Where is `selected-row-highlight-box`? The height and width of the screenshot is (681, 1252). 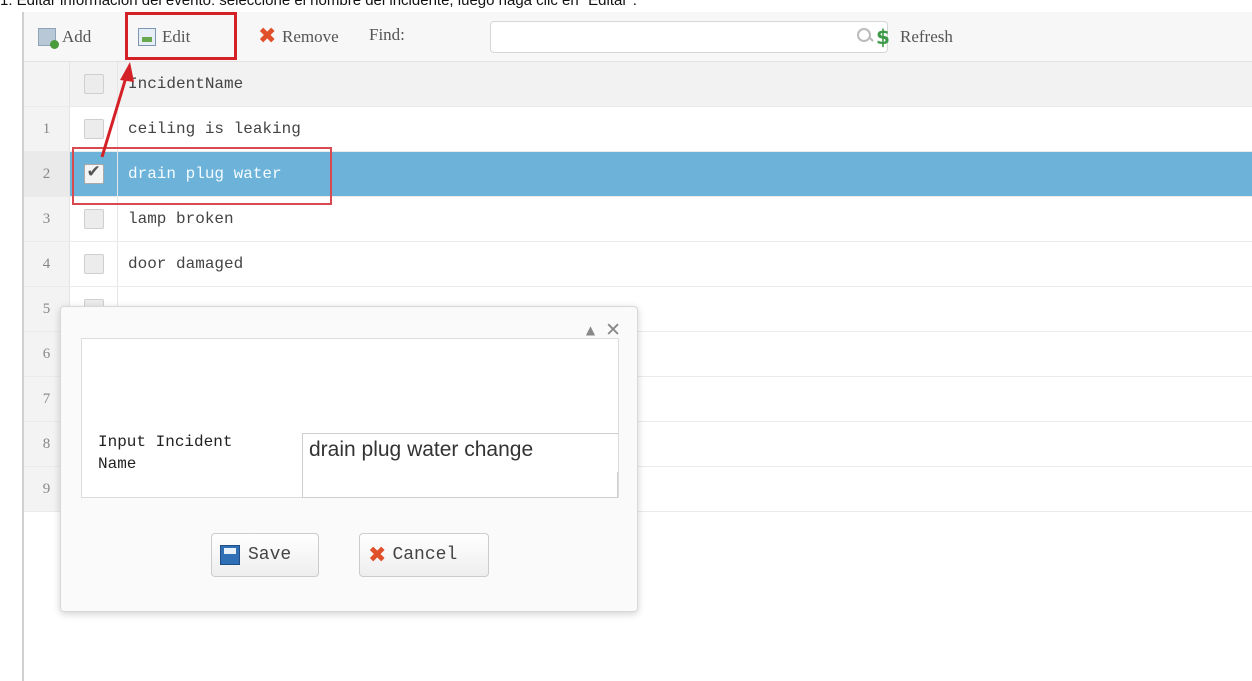
selected-row-highlight-box is located at coordinates (202, 176).